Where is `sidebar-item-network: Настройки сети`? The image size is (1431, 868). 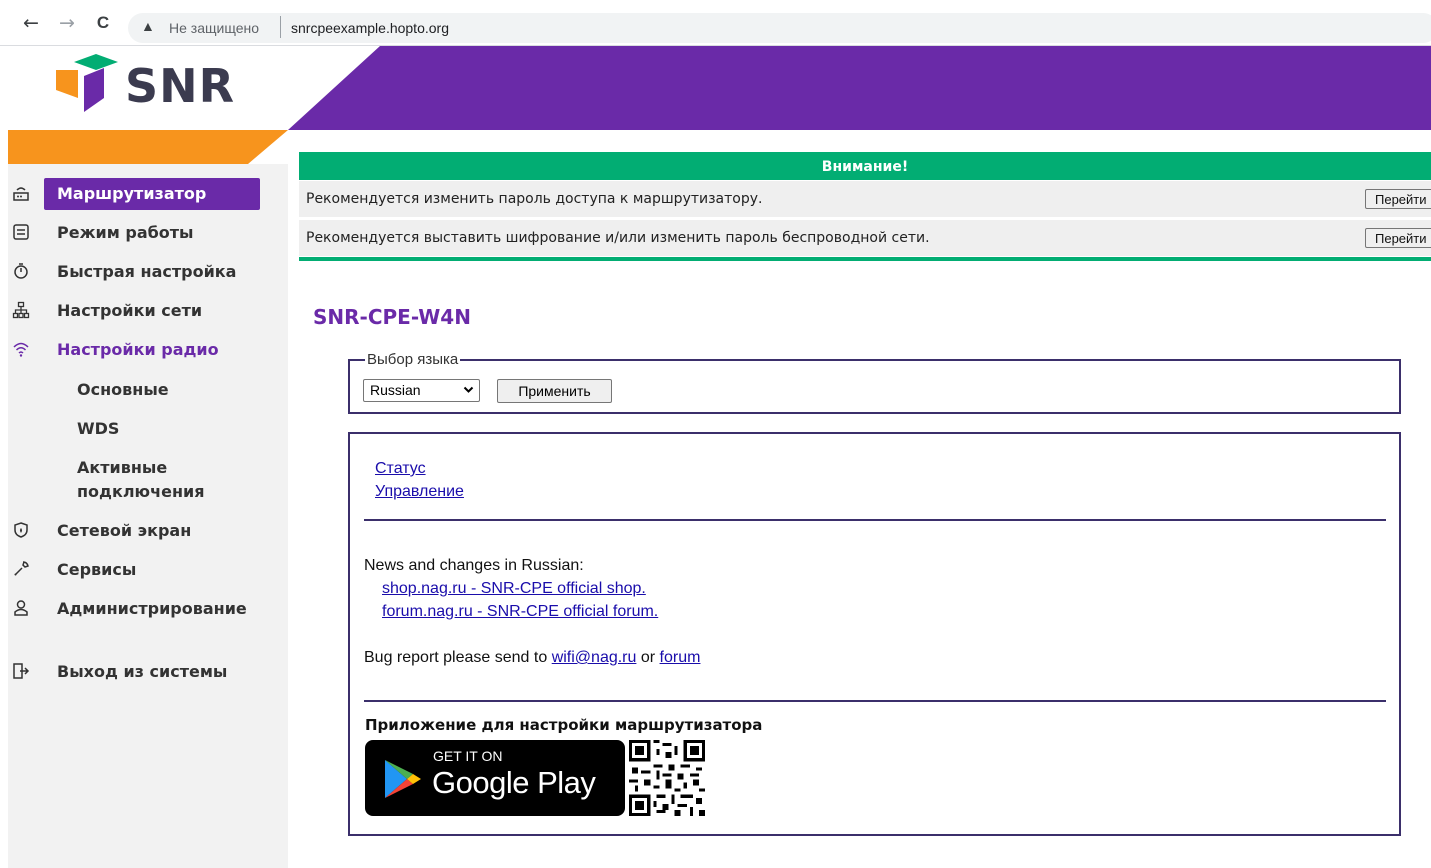
sidebar-item-network: Настройки сети is located at coordinates (148, 311).